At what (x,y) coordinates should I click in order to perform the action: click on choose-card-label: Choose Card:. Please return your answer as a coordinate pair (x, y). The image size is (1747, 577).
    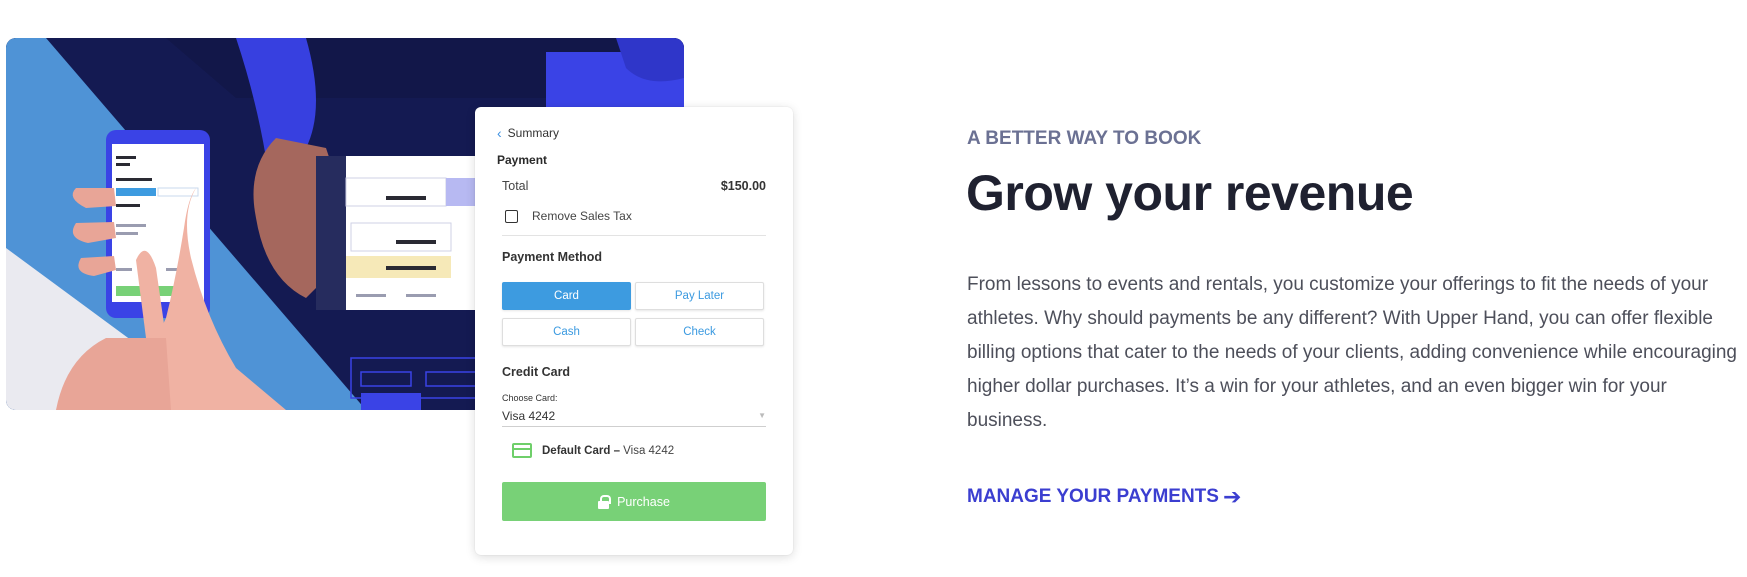
    Looking at the image, I should click on (530, 398).